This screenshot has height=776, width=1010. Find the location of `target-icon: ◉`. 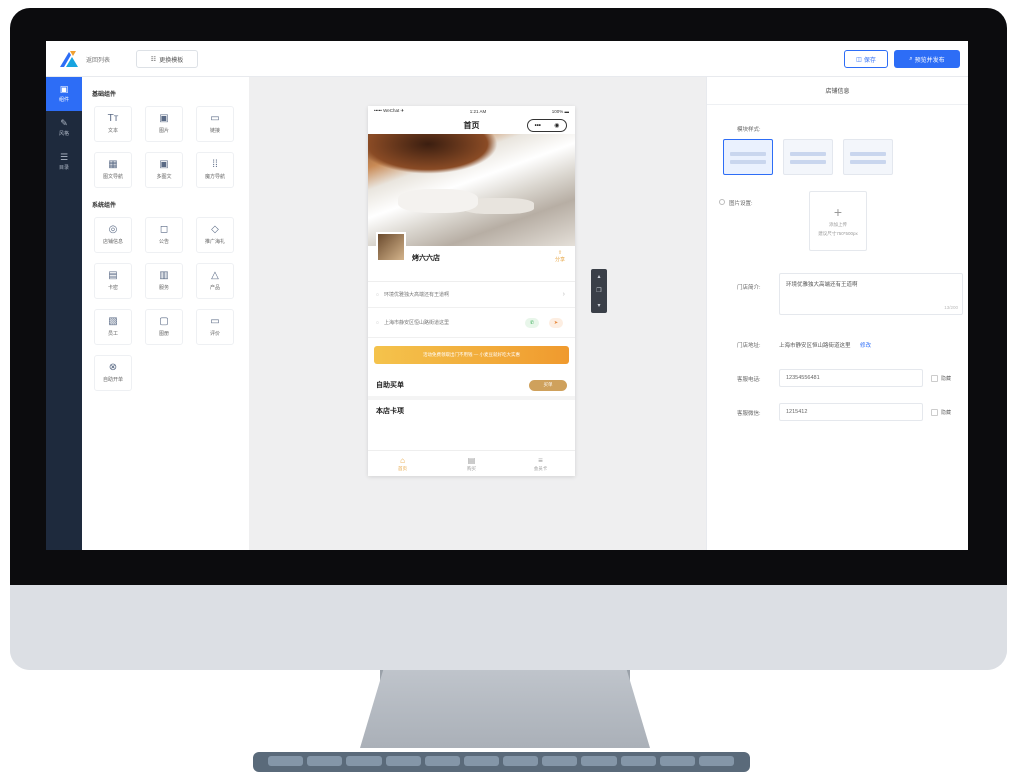

target-icon: ◉ is located at coordinates (557, 126).